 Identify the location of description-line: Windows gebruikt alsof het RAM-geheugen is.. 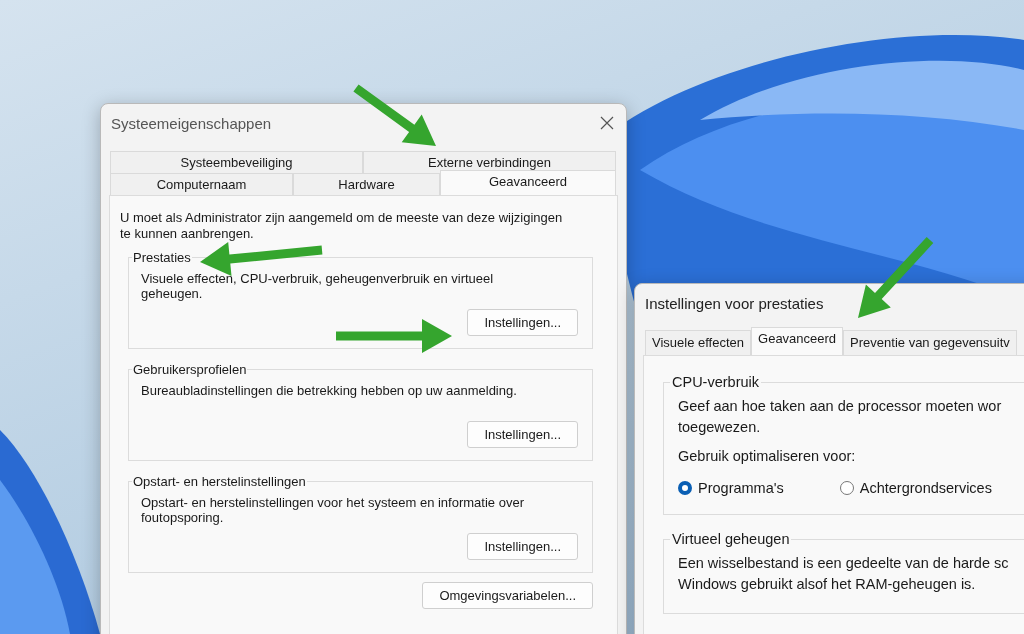
(827, 584).